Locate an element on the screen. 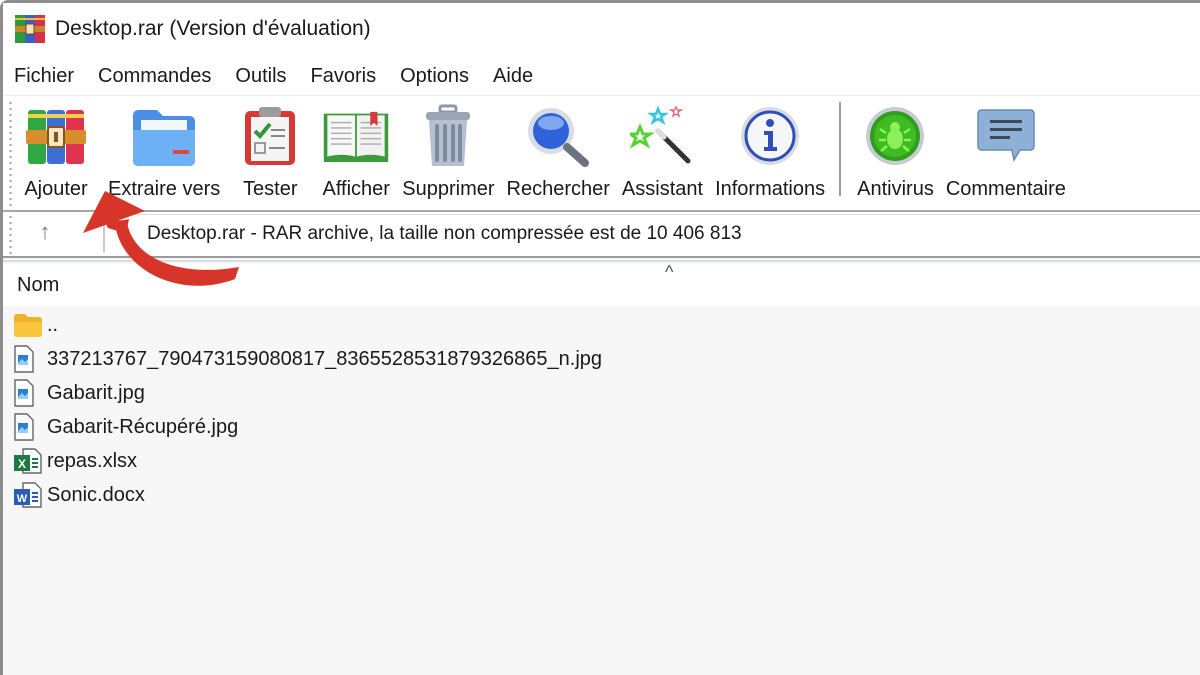 The height and width of the screenshot is (675, 1200). winrar-app-icon is located at coordinates (30, 29).